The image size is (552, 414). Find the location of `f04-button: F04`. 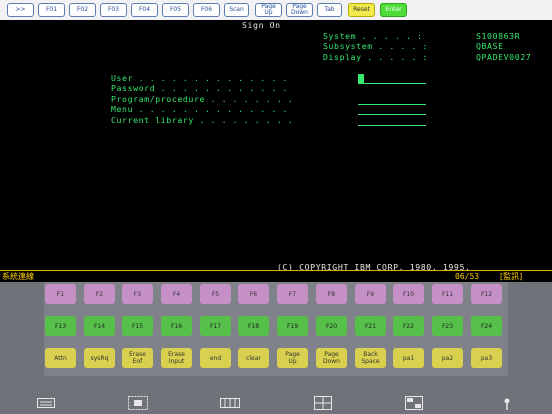

f04-button: F04 is located at coordinates (144, 10).